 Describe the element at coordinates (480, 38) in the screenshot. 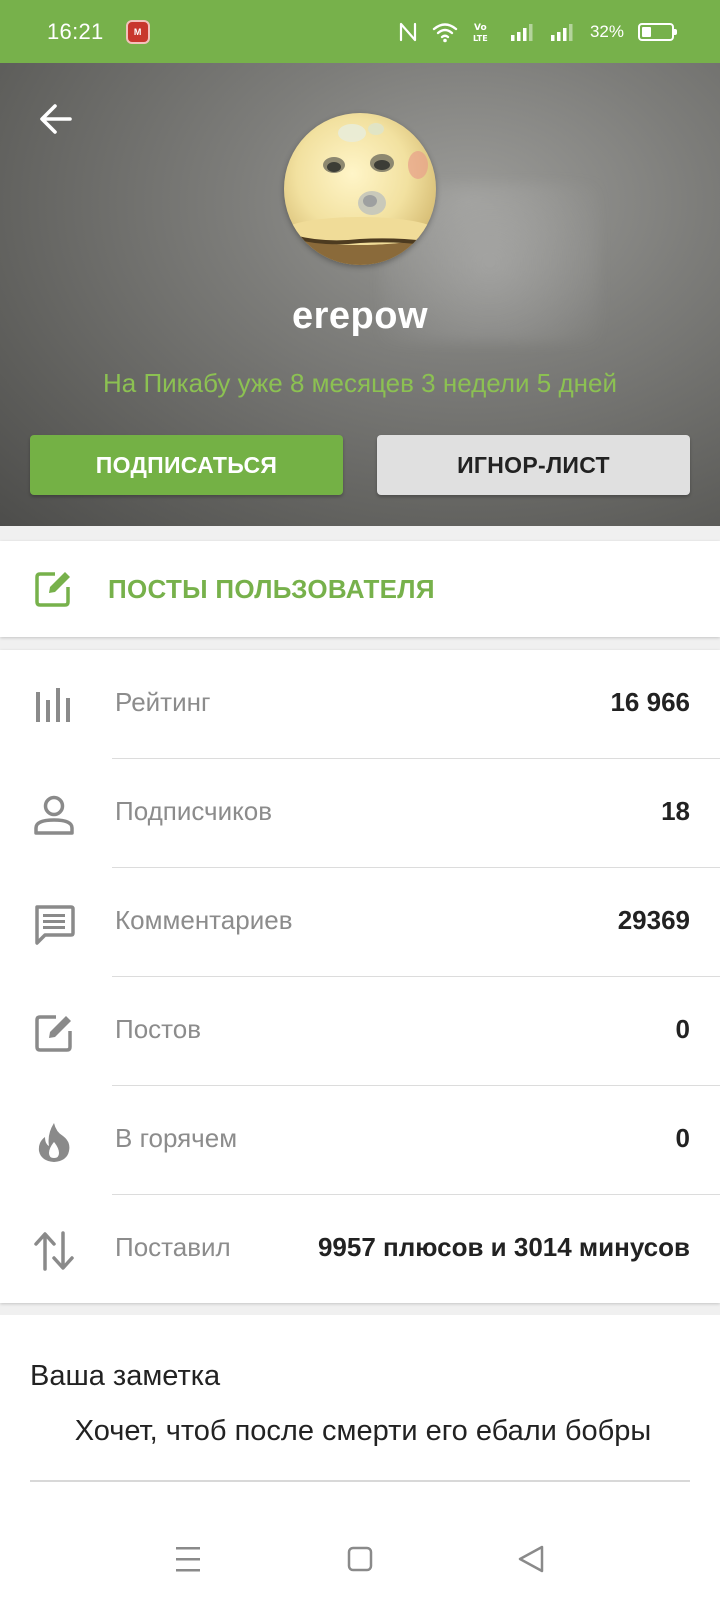

I see `svg-text: LTE` at that location.